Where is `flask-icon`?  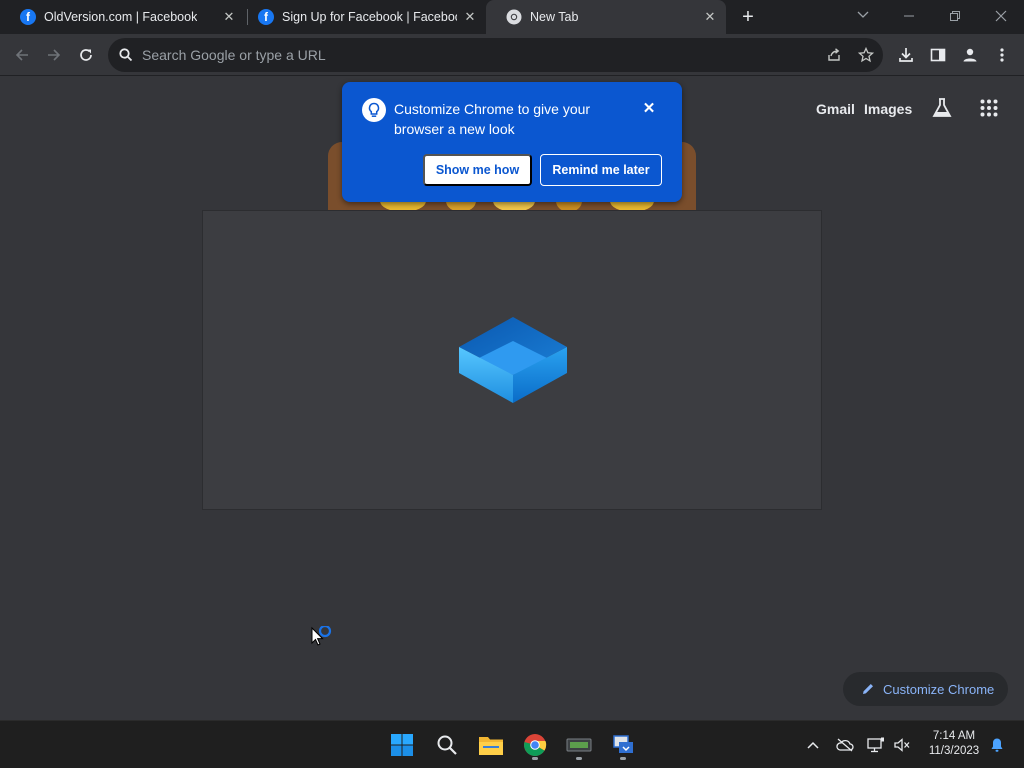 flask-icon is located at coordinates (942, 107).